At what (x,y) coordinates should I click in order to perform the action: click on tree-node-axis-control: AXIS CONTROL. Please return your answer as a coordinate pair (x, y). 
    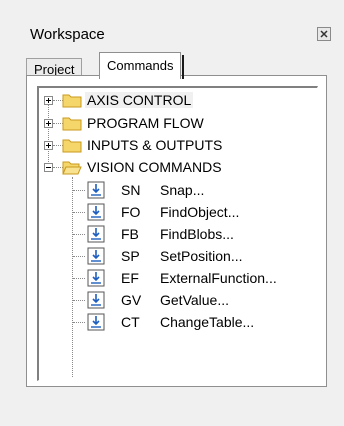
    Looking at the image, I should click on (174, 101).